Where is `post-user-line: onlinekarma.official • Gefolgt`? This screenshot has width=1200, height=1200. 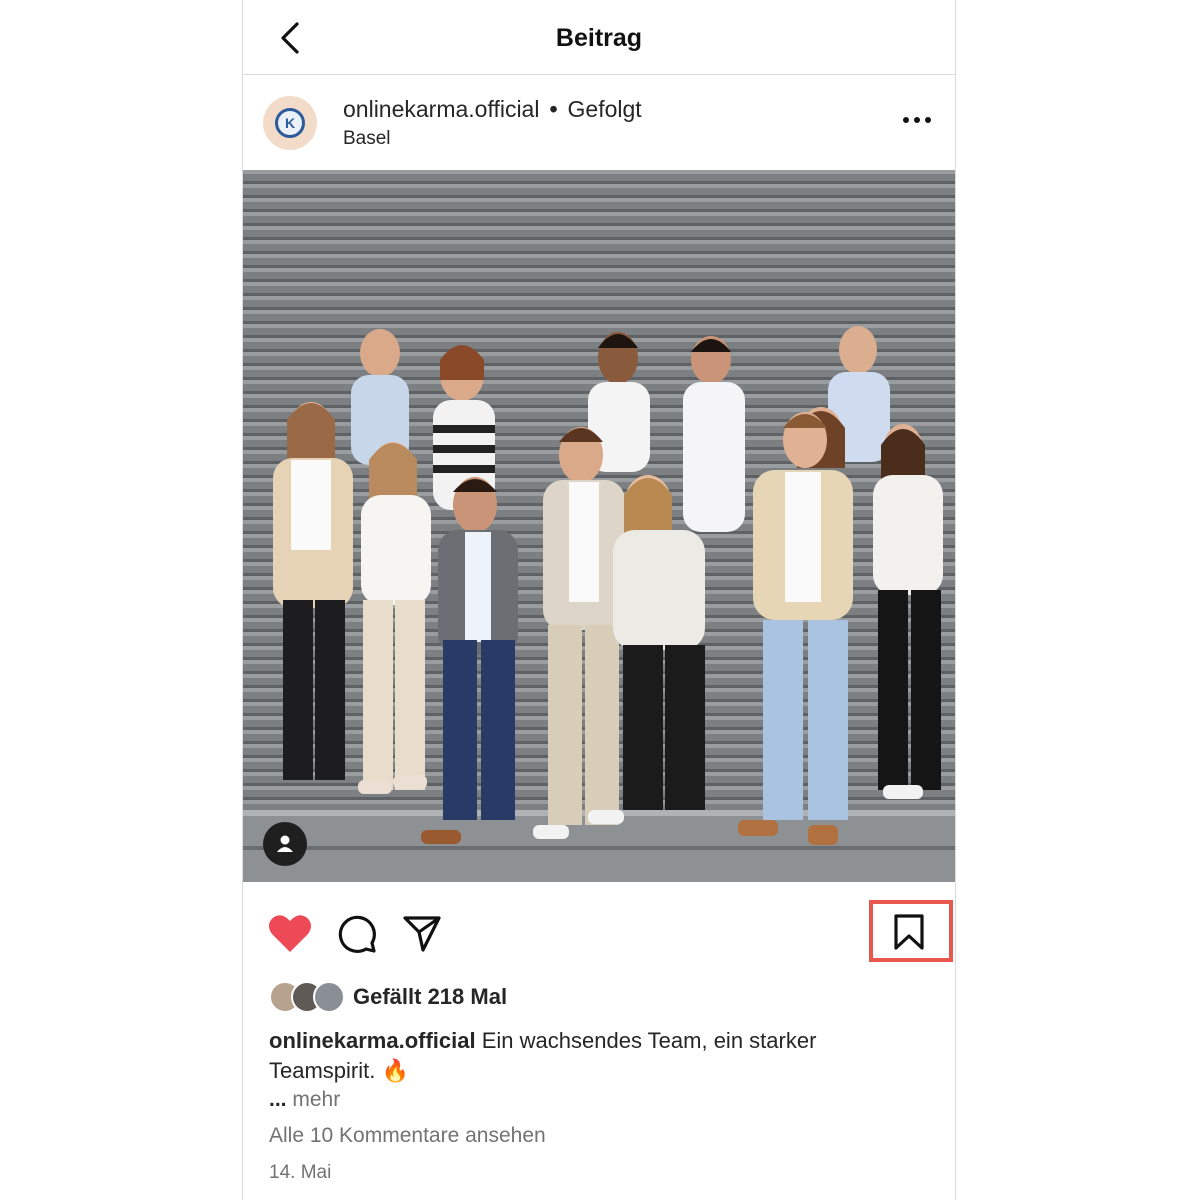
post-user-line: onlinekarma.official • Gefolgt is located at coordinates (492, 109).